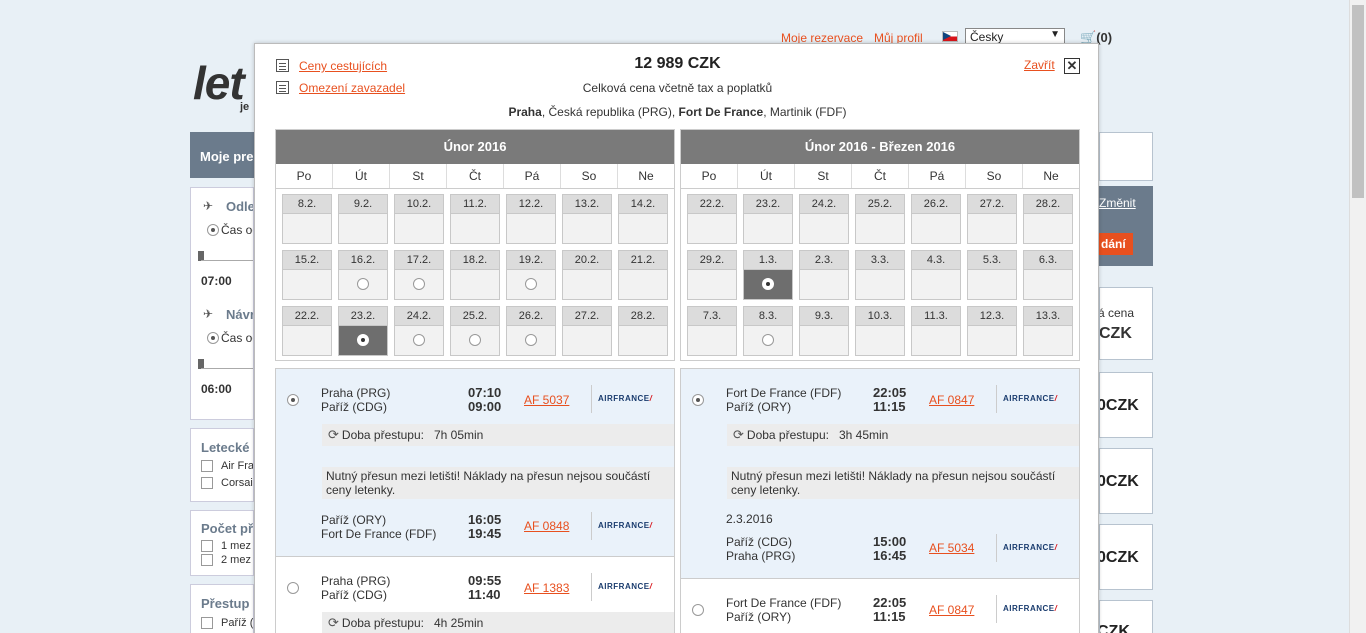  I want to click on calendar-day: 8.3., so click(768, 331).